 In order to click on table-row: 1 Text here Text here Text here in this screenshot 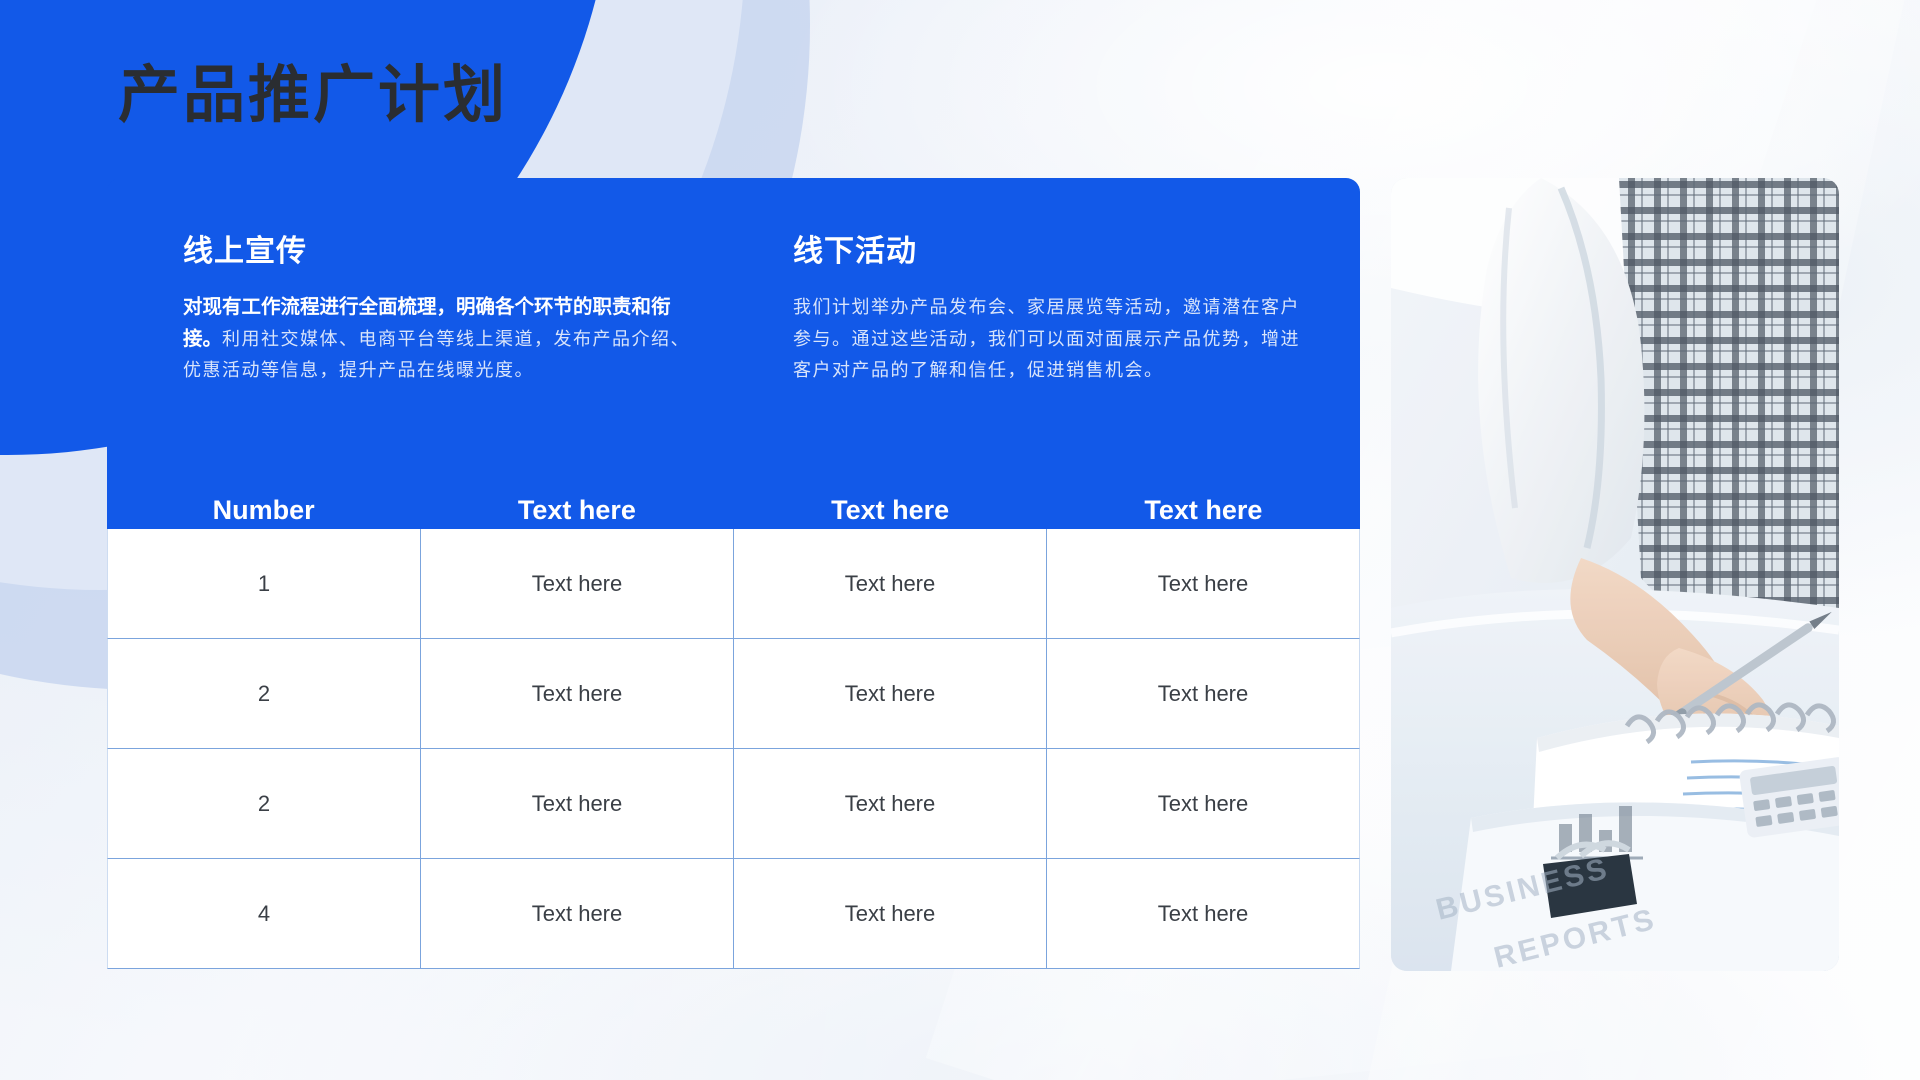, I will do `click(733, 584)`.